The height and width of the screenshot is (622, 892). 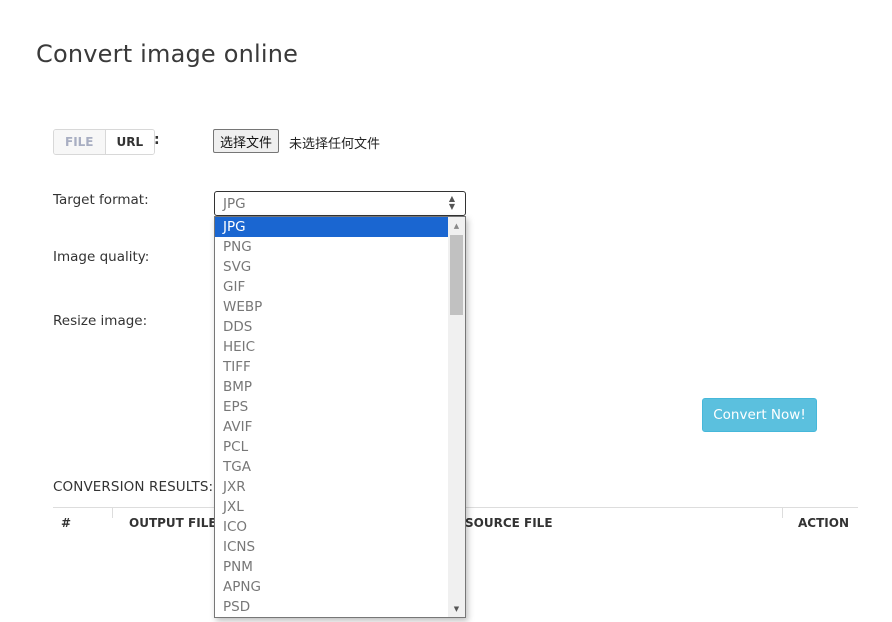 What do you see at coordinates (173, 523) in the screenshot?
I see `column-header-output-file: OUTPUT FILE` at bounding box center [173, 523].